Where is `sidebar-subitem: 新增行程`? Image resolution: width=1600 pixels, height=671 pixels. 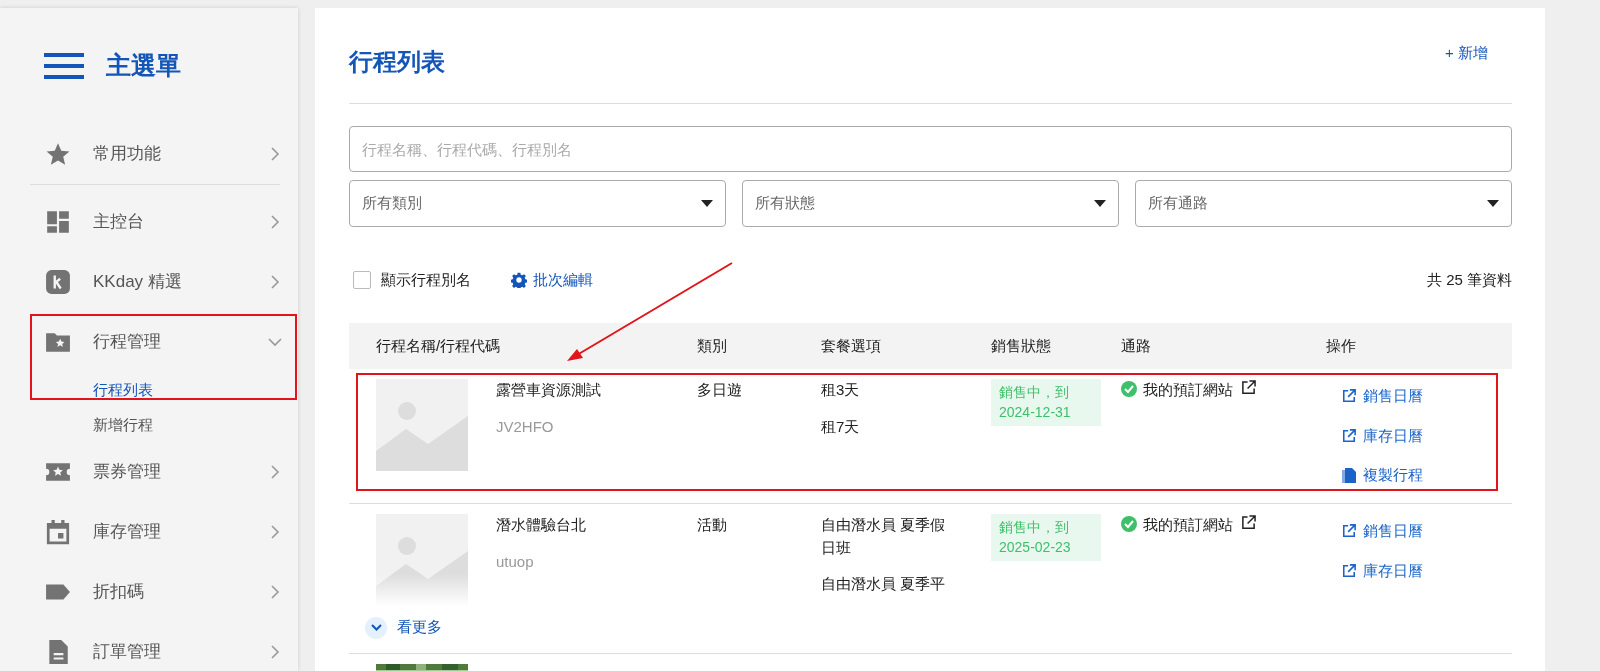
sidebar-subitem: 新增行程 is located at coordinates (164, 424).